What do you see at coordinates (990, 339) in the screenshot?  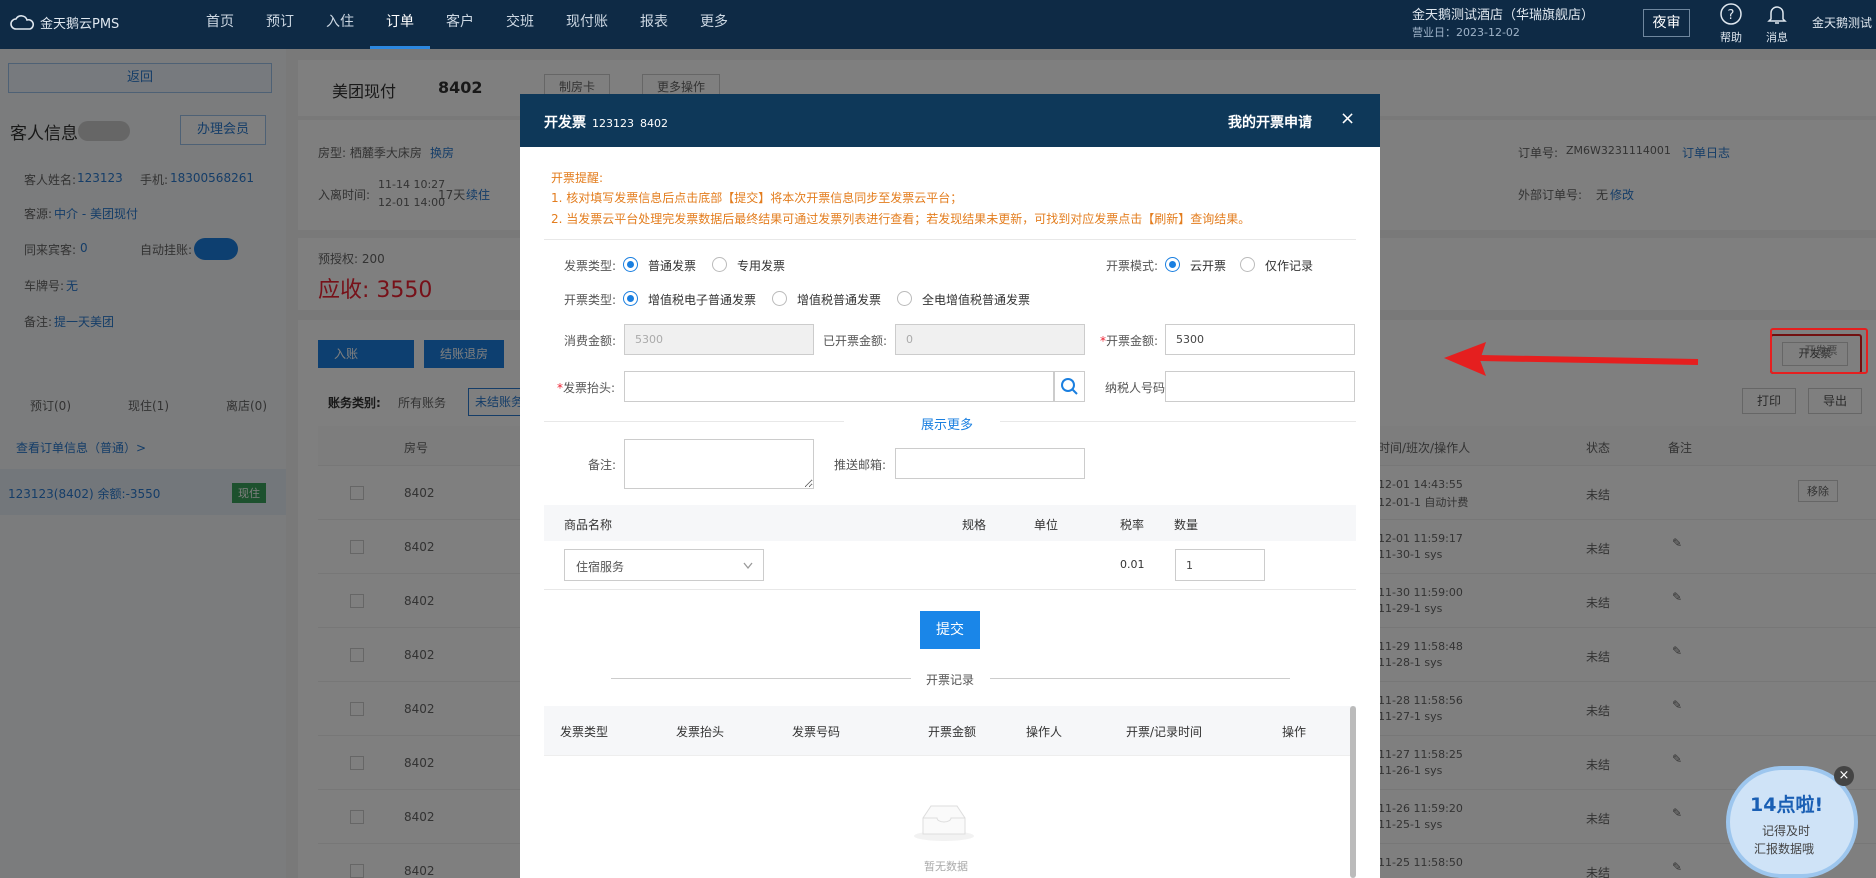 I see `issued-amount-field` at bounding box center [990, 339].